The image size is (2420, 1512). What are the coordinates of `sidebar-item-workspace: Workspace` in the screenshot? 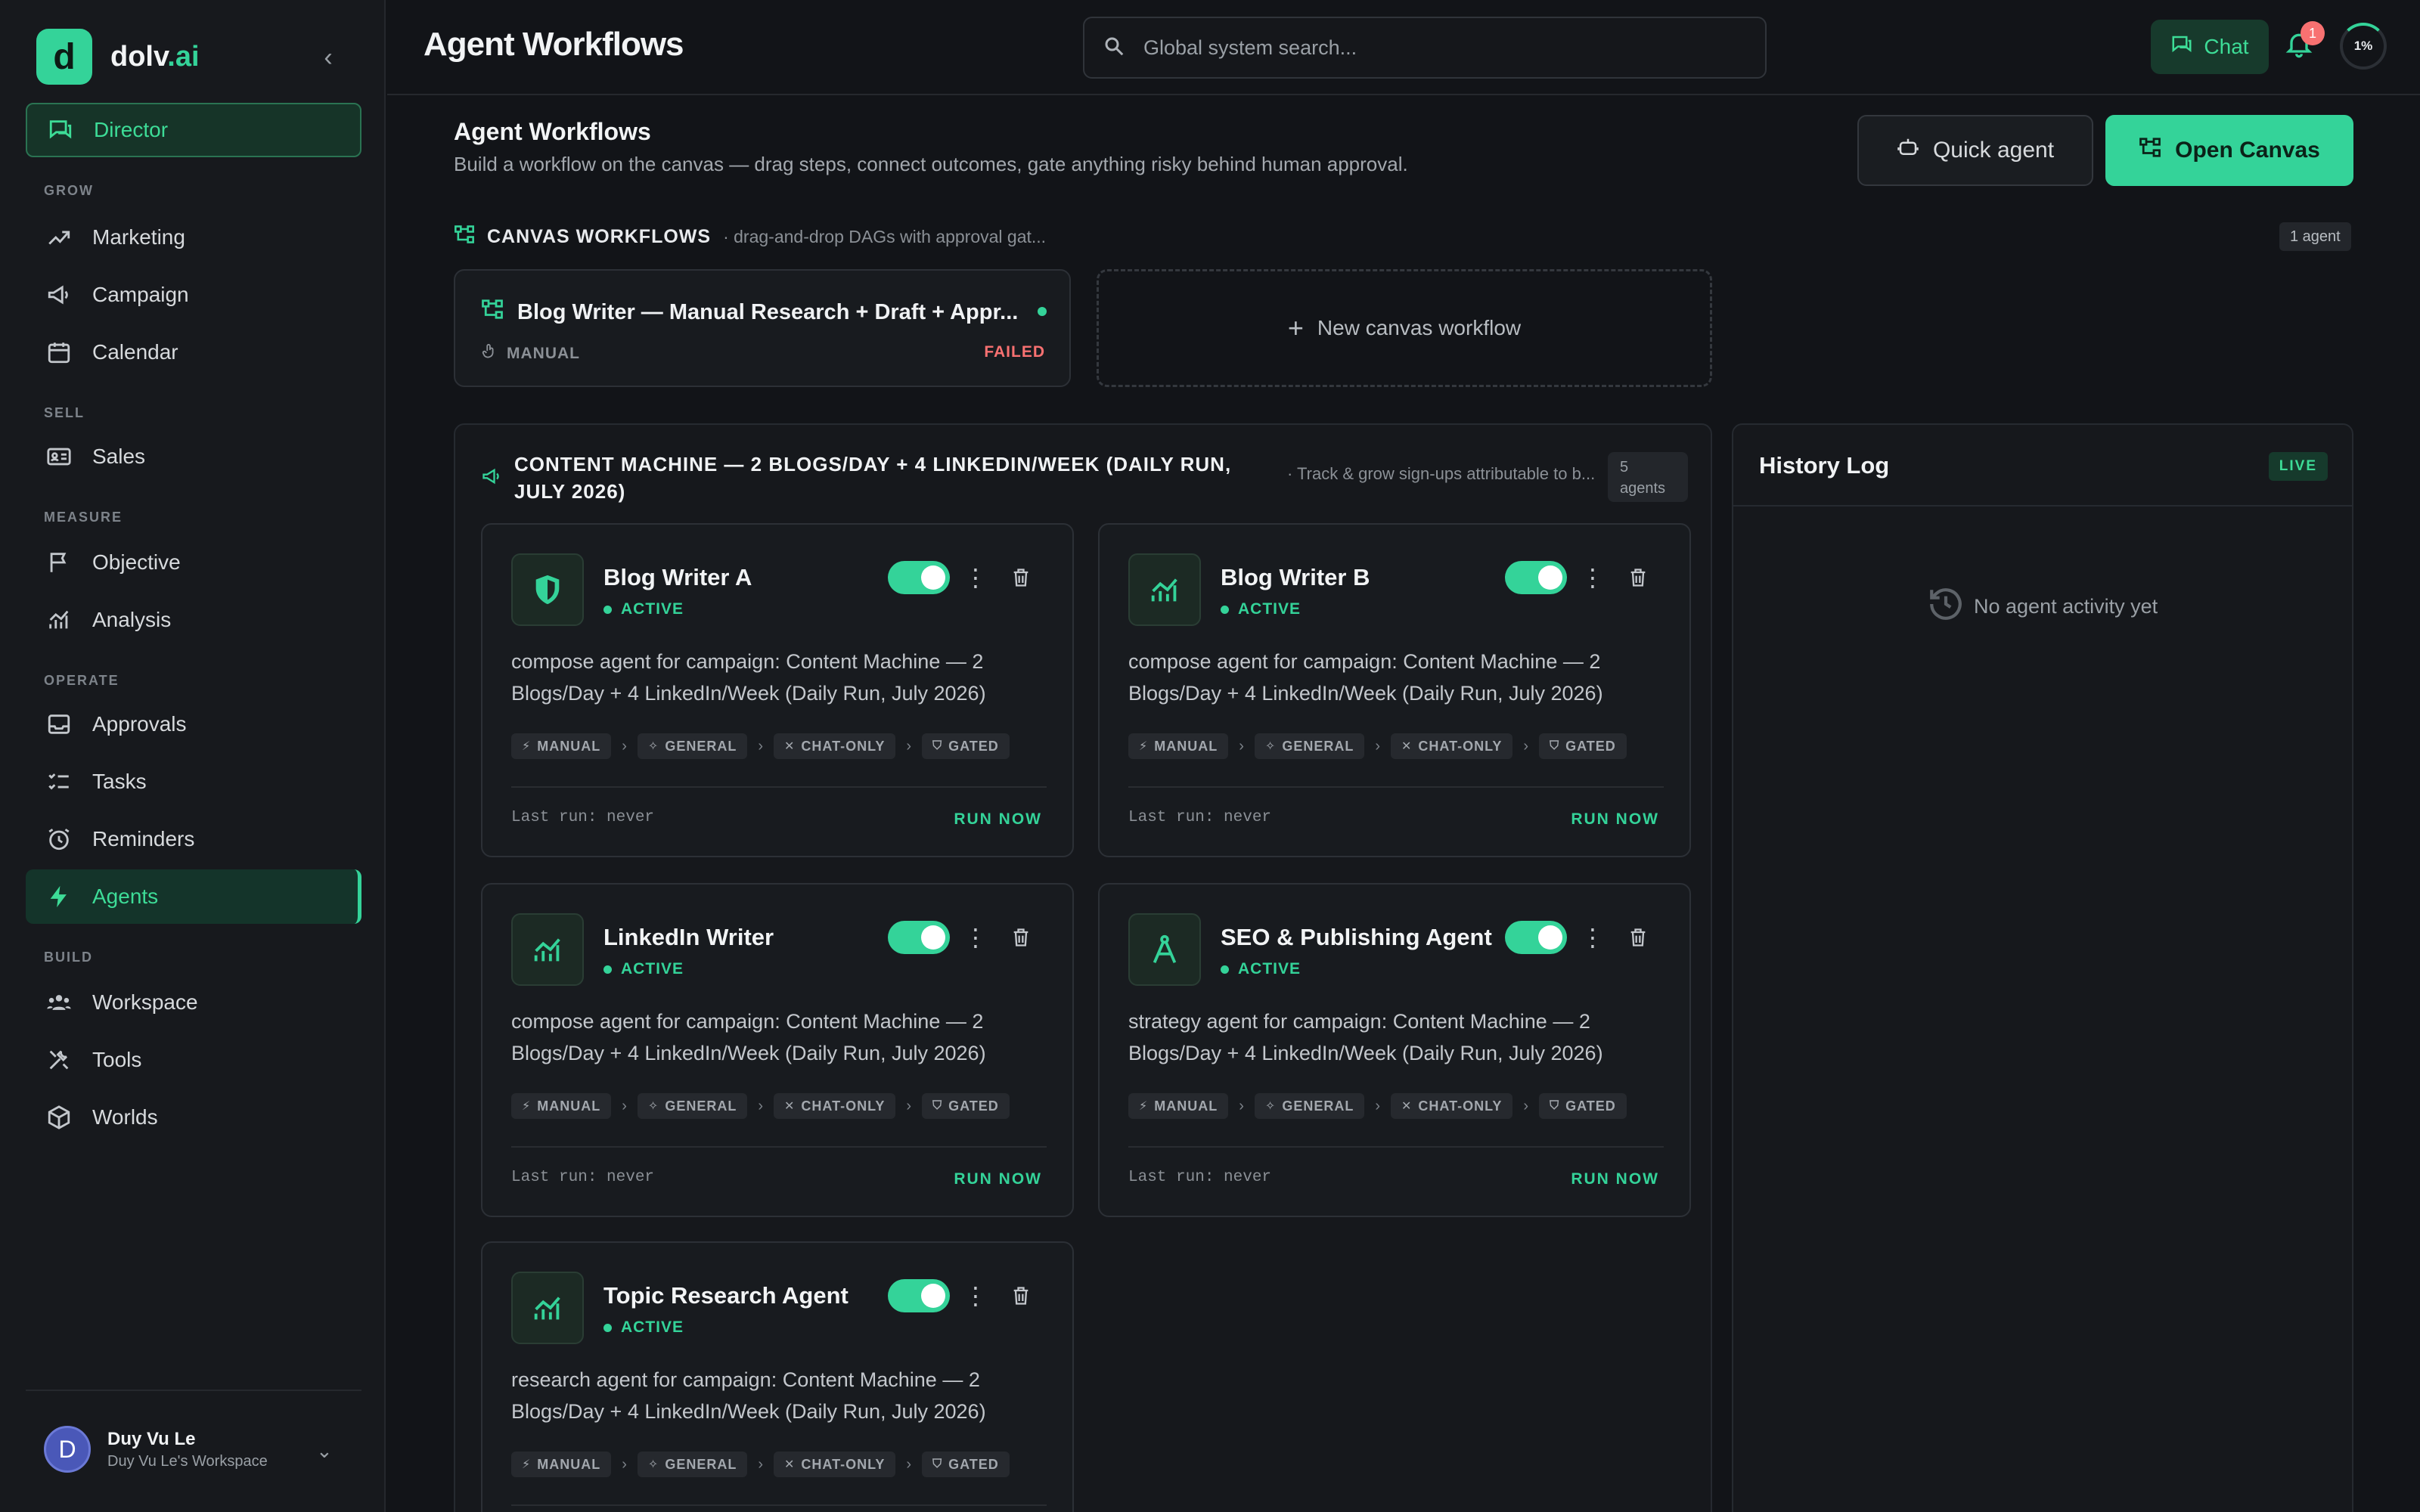 It's located at (193, 1002).